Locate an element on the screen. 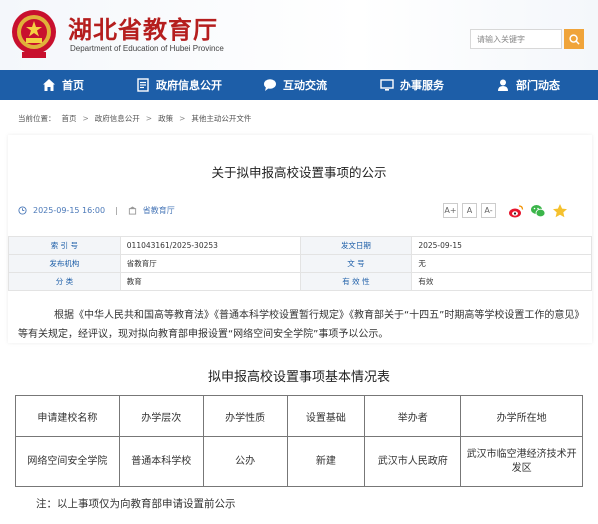 The height and width of the screenshot is (524, 598). font-normal-button: A is located at coordinates (469, 210).